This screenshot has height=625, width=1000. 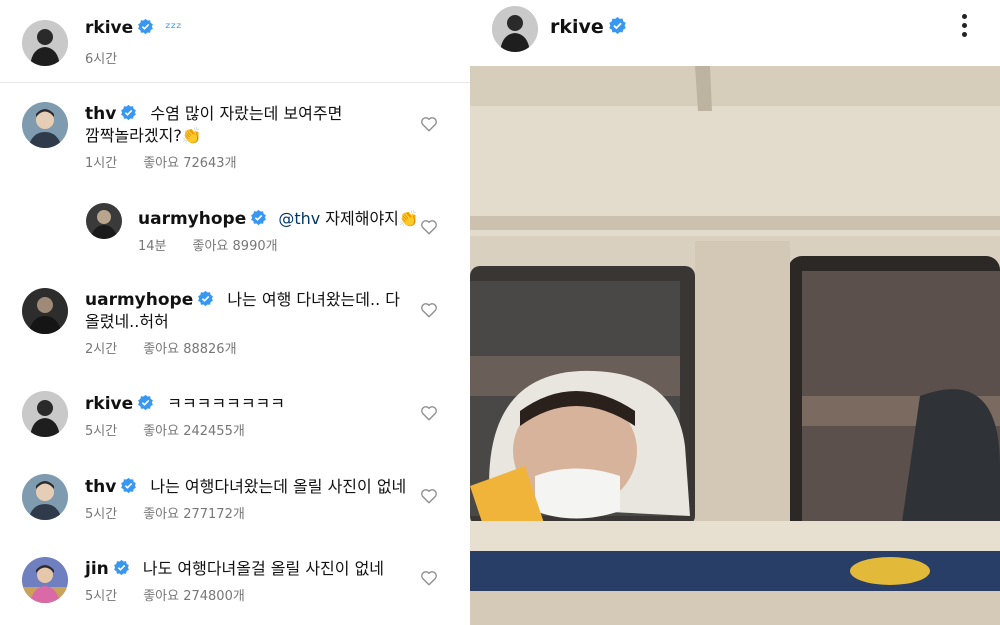 I want to click on post-time: 6시간, so click(x=101, y=59).